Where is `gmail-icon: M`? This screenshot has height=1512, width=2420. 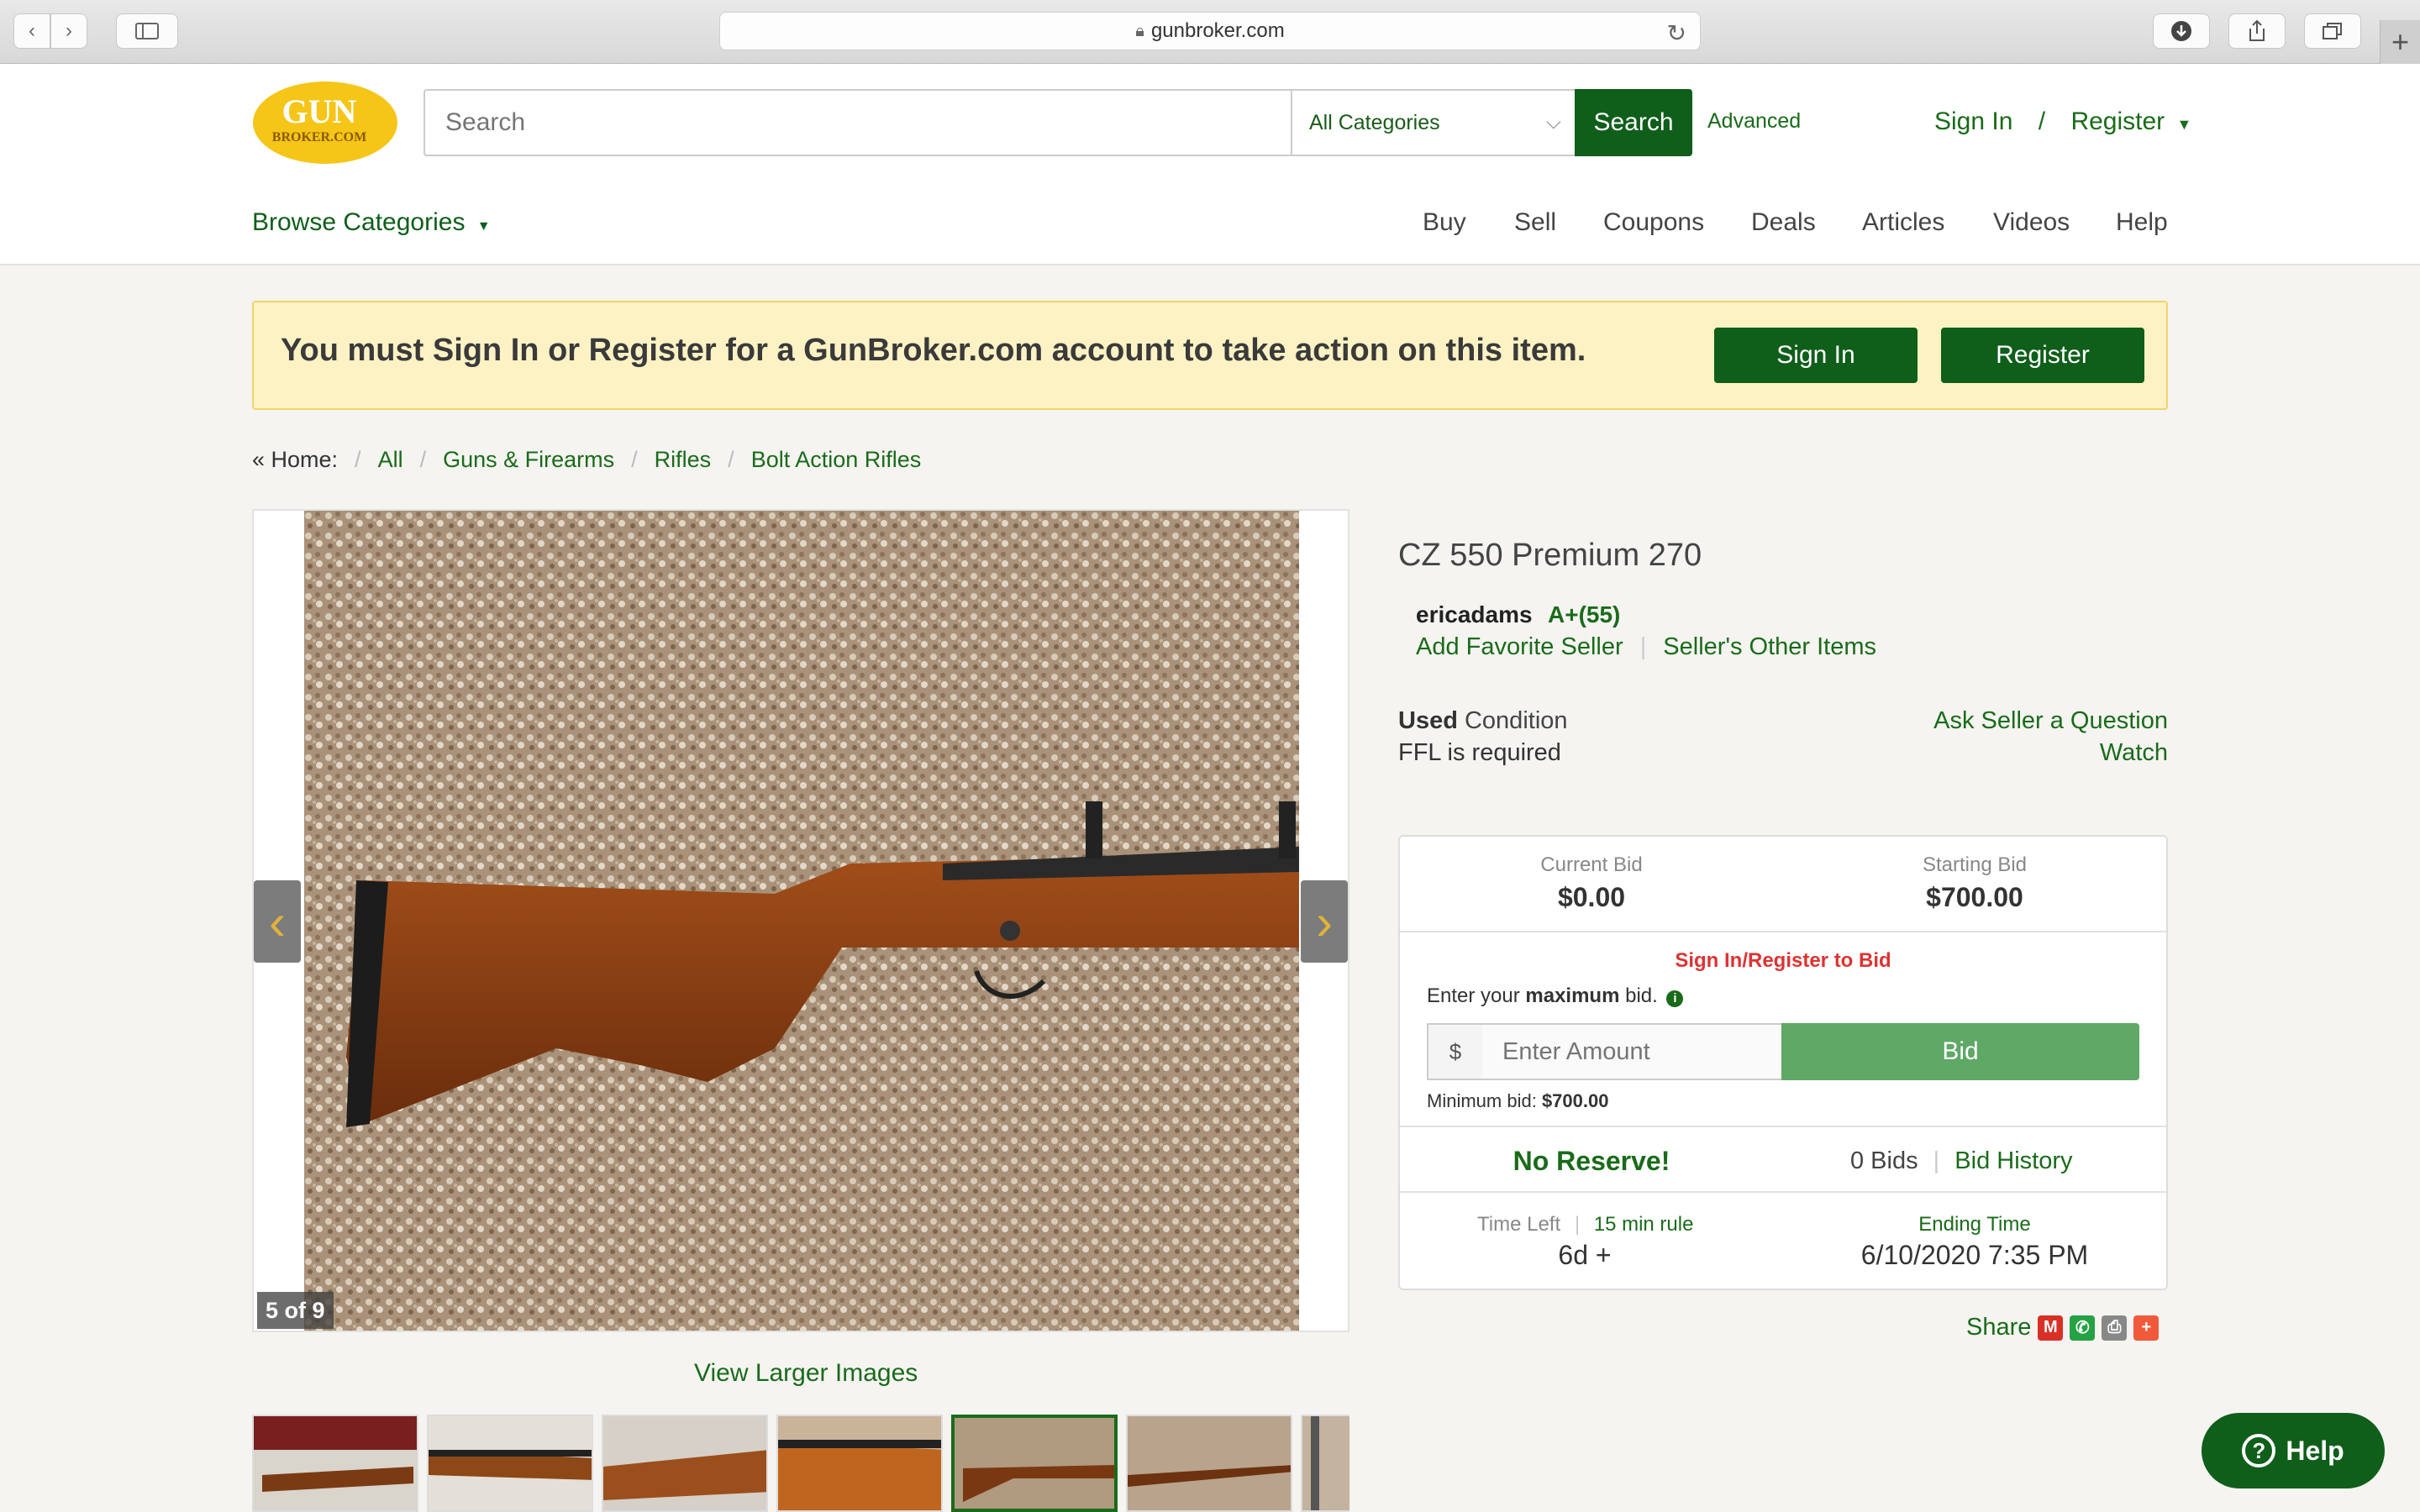
gmail-icon: M is located at coordinates (2051, 1328).